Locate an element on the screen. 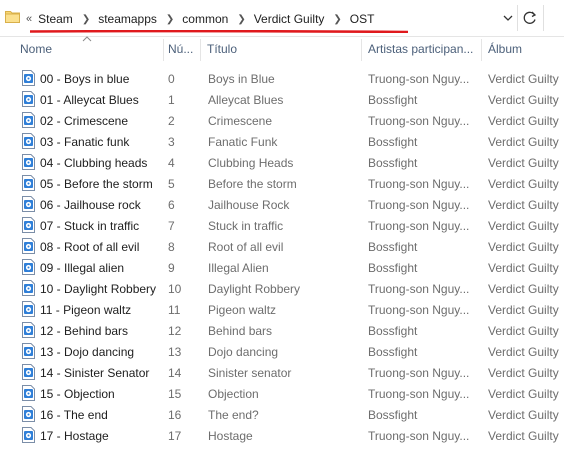 Image resolution: width=564 pixels, height=465 pixels. track-title: Crimescene is located at coordinates (240, 121).